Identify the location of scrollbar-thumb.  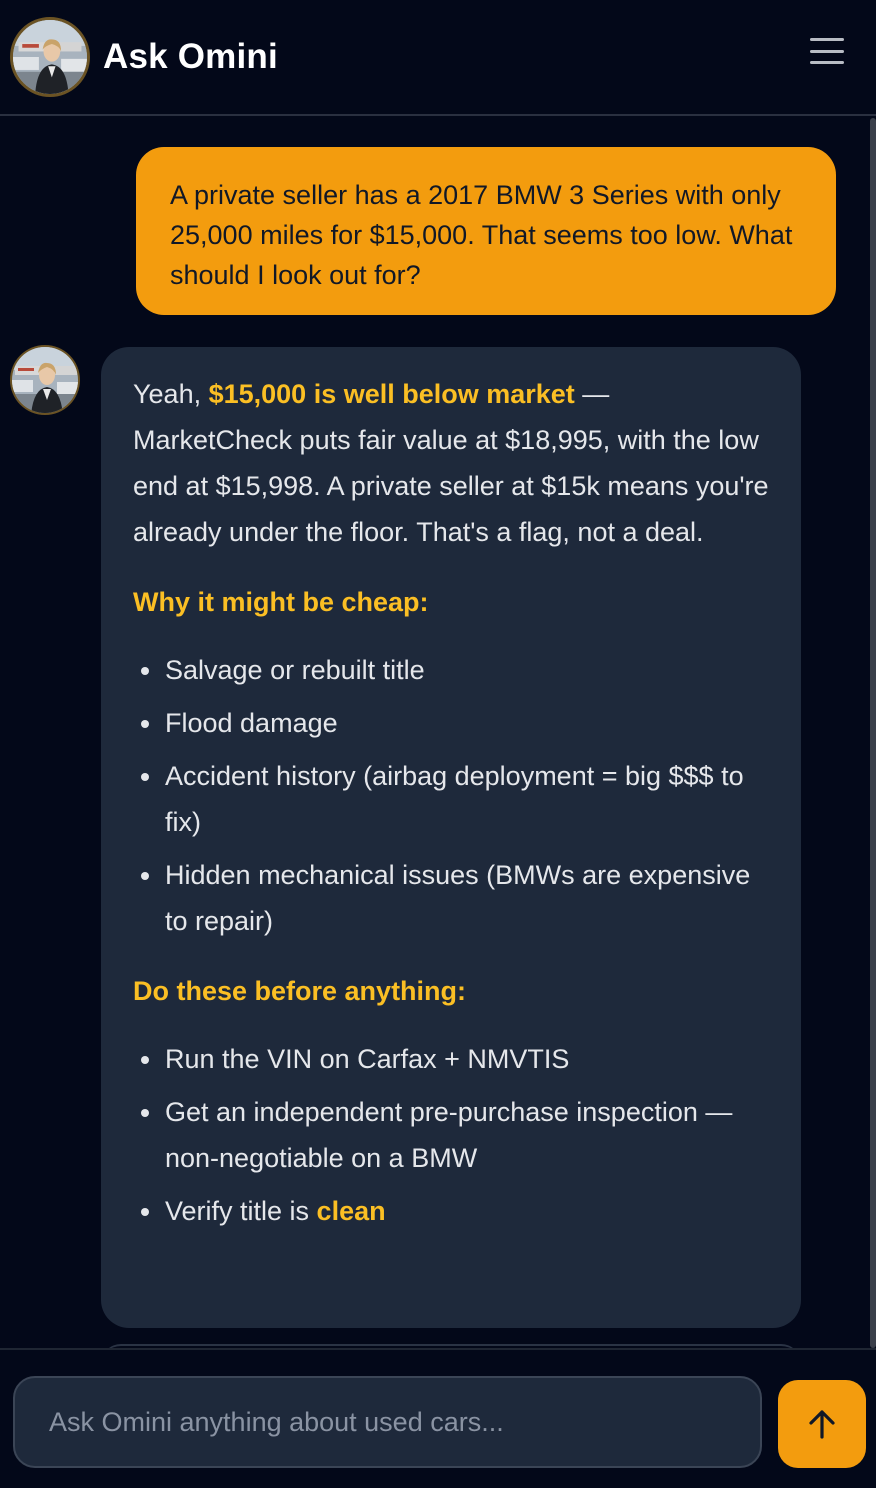
(873, 733).